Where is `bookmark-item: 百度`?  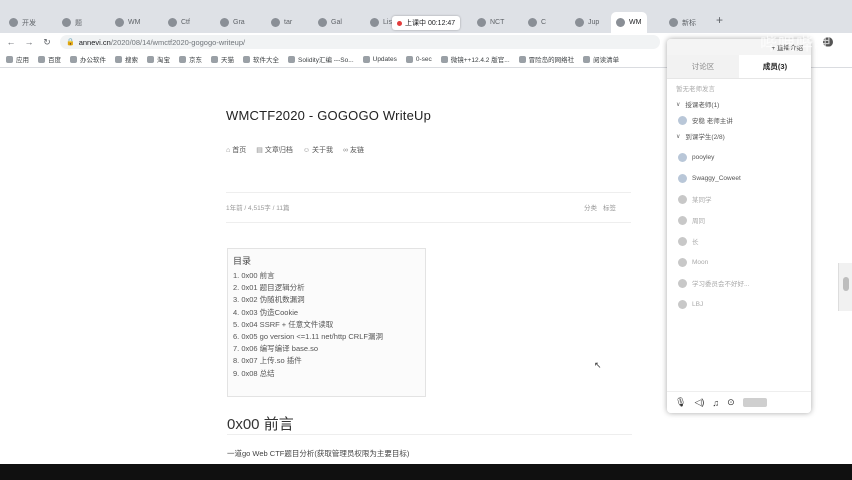 bookmark-item: 百度 is located at coordinates (49, 59).